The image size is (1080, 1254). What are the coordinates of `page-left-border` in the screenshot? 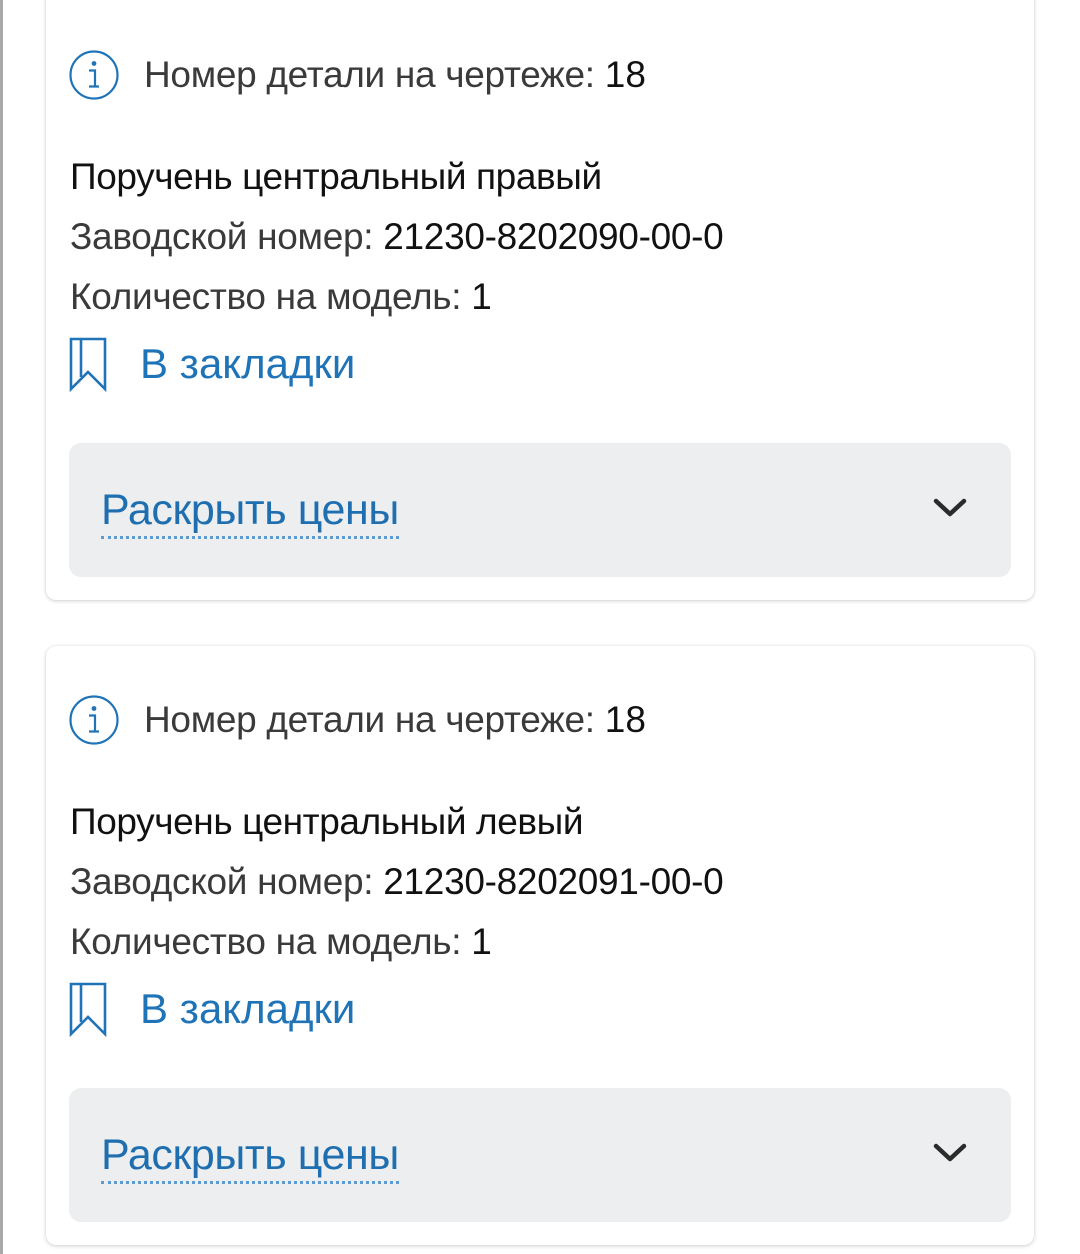 It's located at (1, 627).